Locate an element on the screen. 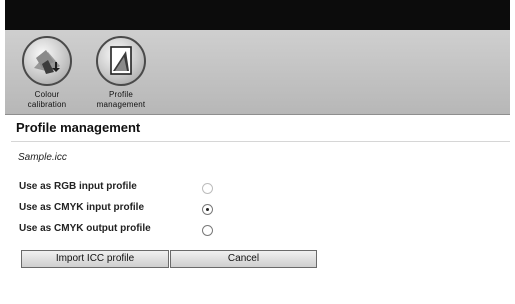  option-cmyk-output: Use as CMYK output profile is located at coordinates (119, 231).